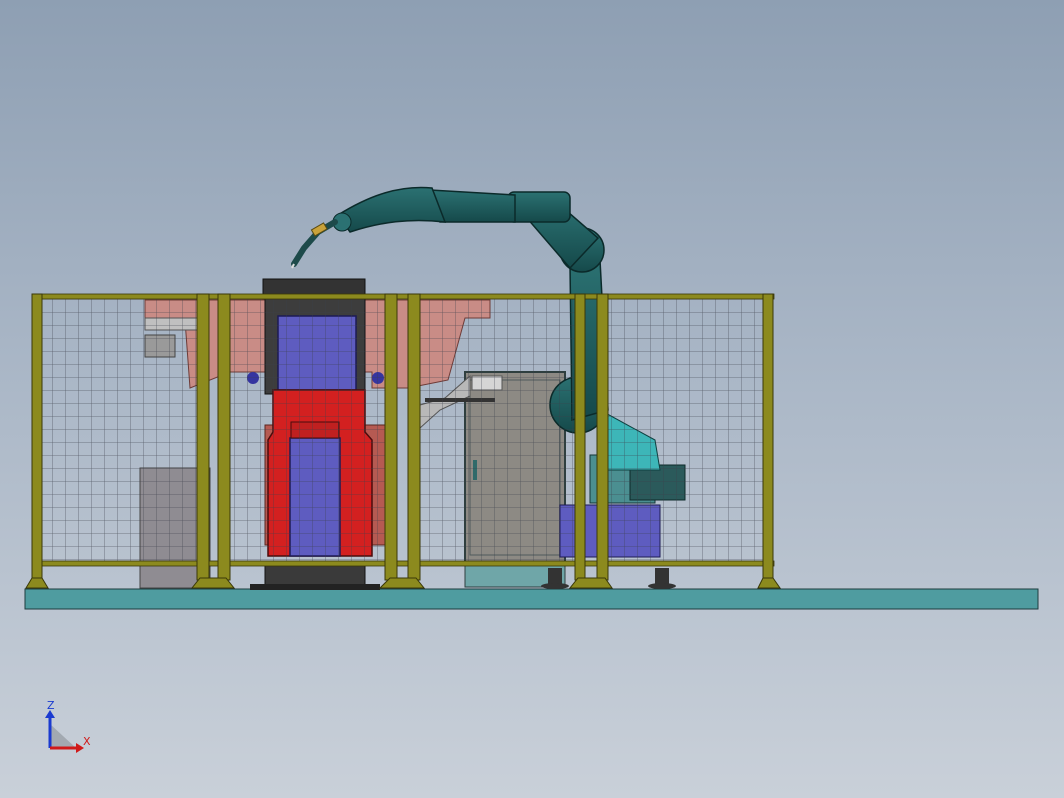 This screenshot has height=798, width=1064. What do you see at coordinates (70, 726) in the screenshot?
I see `axis-triad-icon: Z X` at bounding box center [70, 726].